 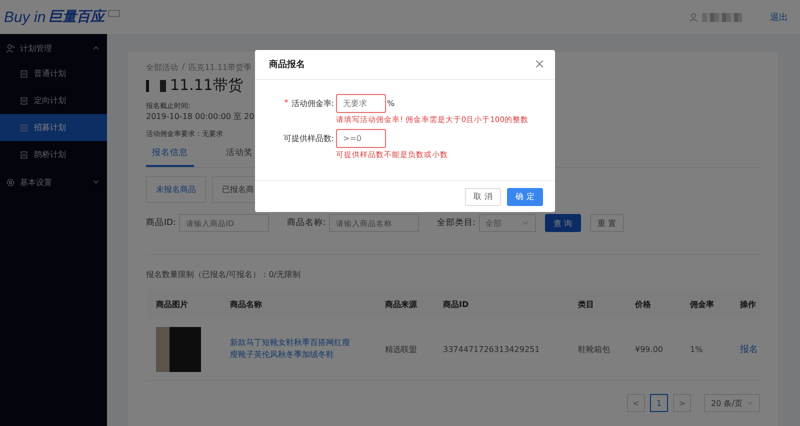 I want to click on table-cell: 1%, so click(x=696, y=349).